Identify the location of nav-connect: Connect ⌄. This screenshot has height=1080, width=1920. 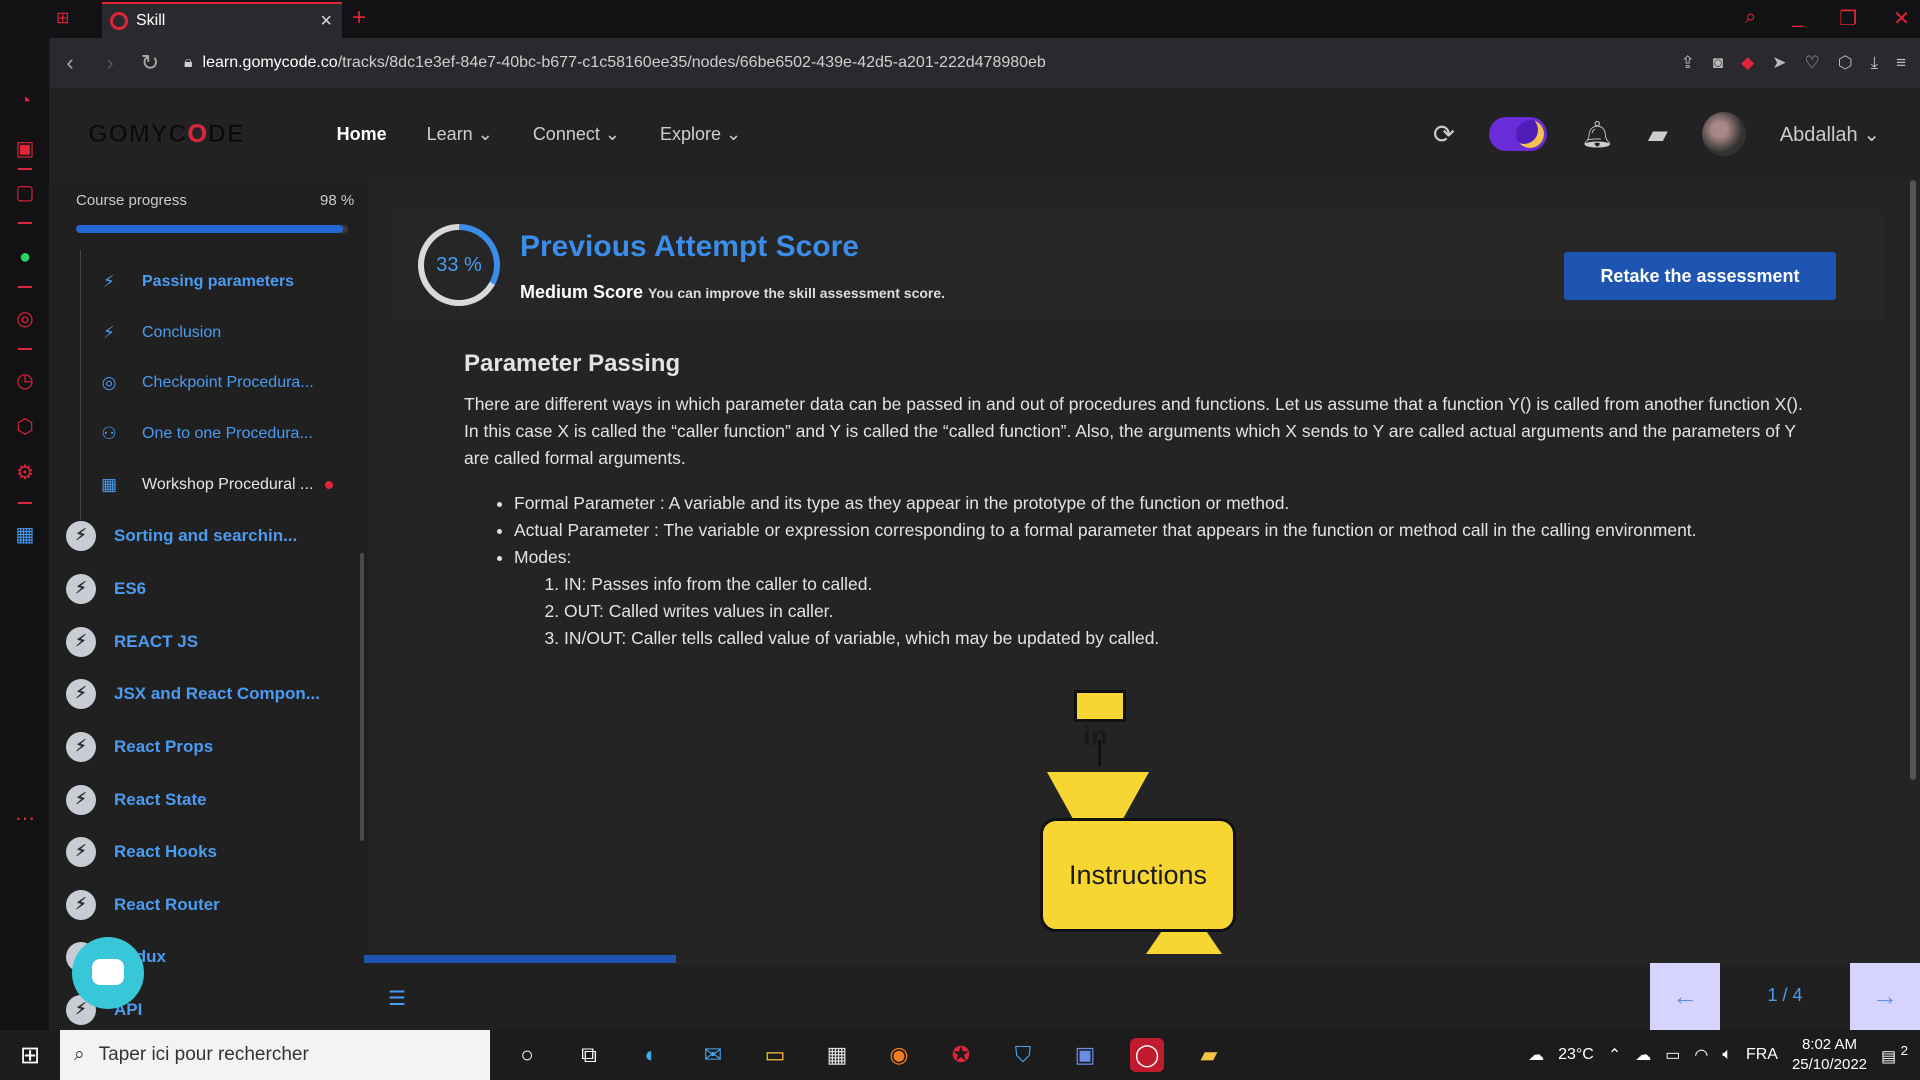
(576, 134).